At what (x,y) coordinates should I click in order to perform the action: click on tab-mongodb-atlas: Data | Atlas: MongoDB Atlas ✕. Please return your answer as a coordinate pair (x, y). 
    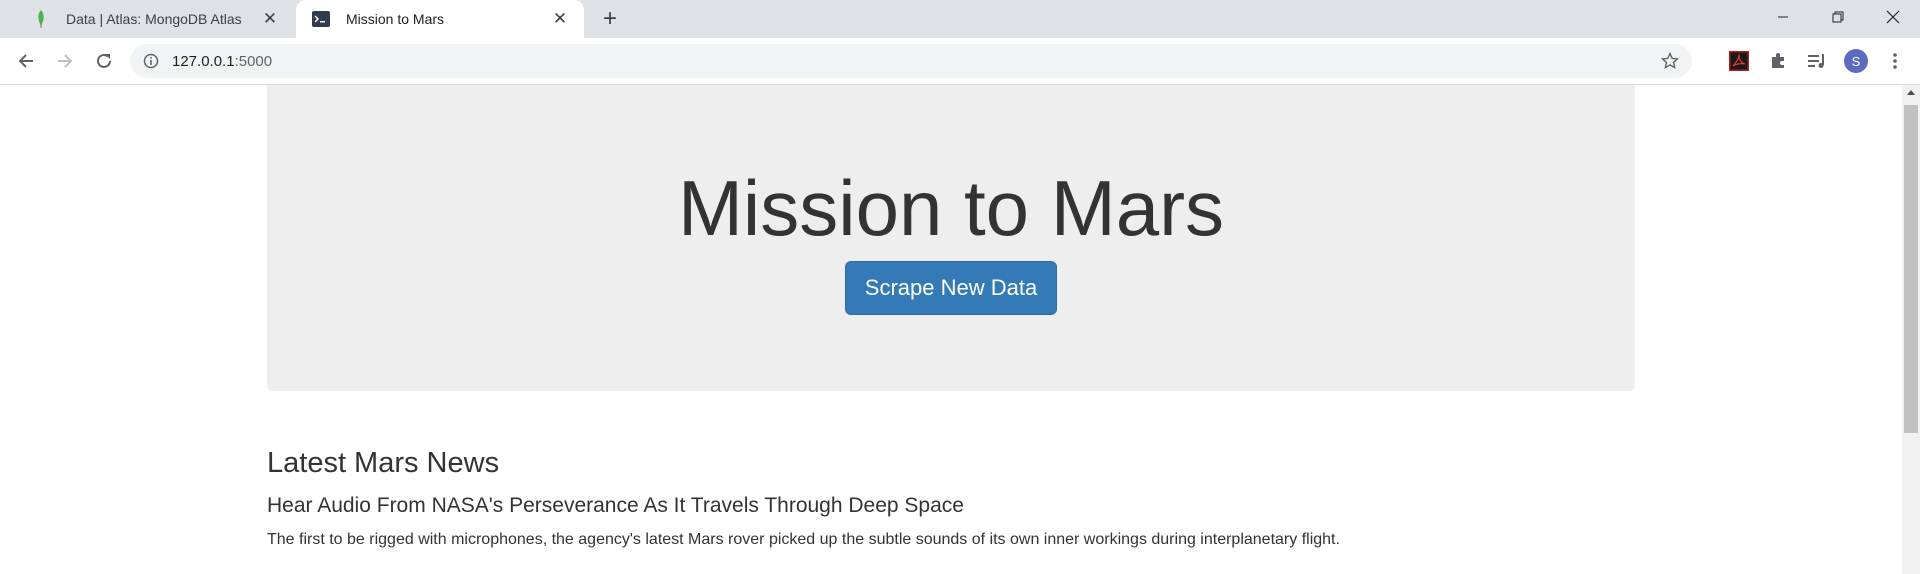
    Looking at the image, I should click on (155, 19).